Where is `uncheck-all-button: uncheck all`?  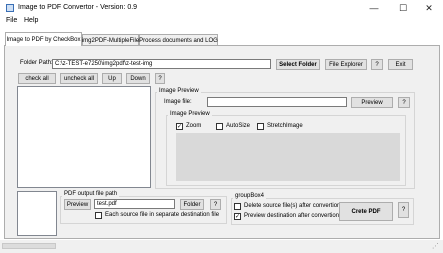
uncheck-all-button: uncheck all is located at coordinates (79, 78).